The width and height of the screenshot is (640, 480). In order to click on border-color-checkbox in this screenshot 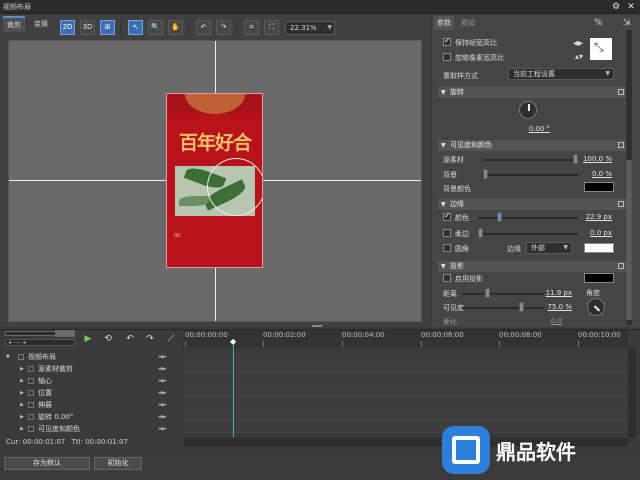, I will do `click(447, 216)`.